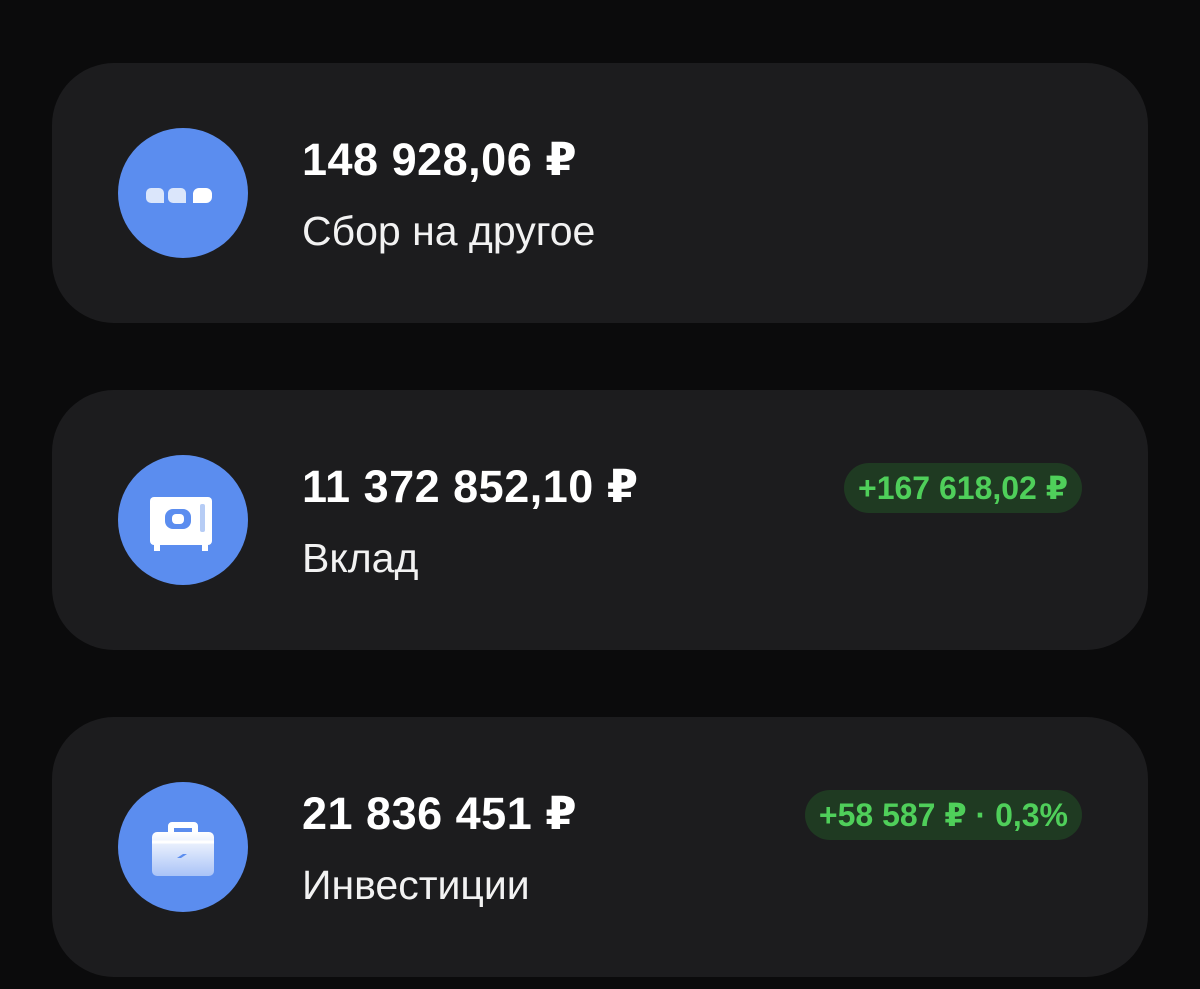 The image size is (1200, 989). Describe the element at coordinates (183, 520) in the screenshot. I see `safe-icon` at that location.